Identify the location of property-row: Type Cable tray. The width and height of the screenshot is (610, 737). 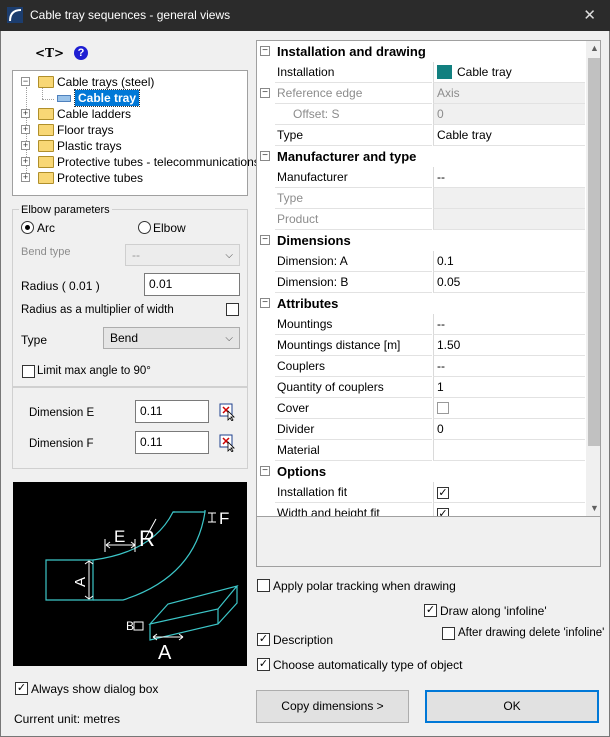
(421, 135).